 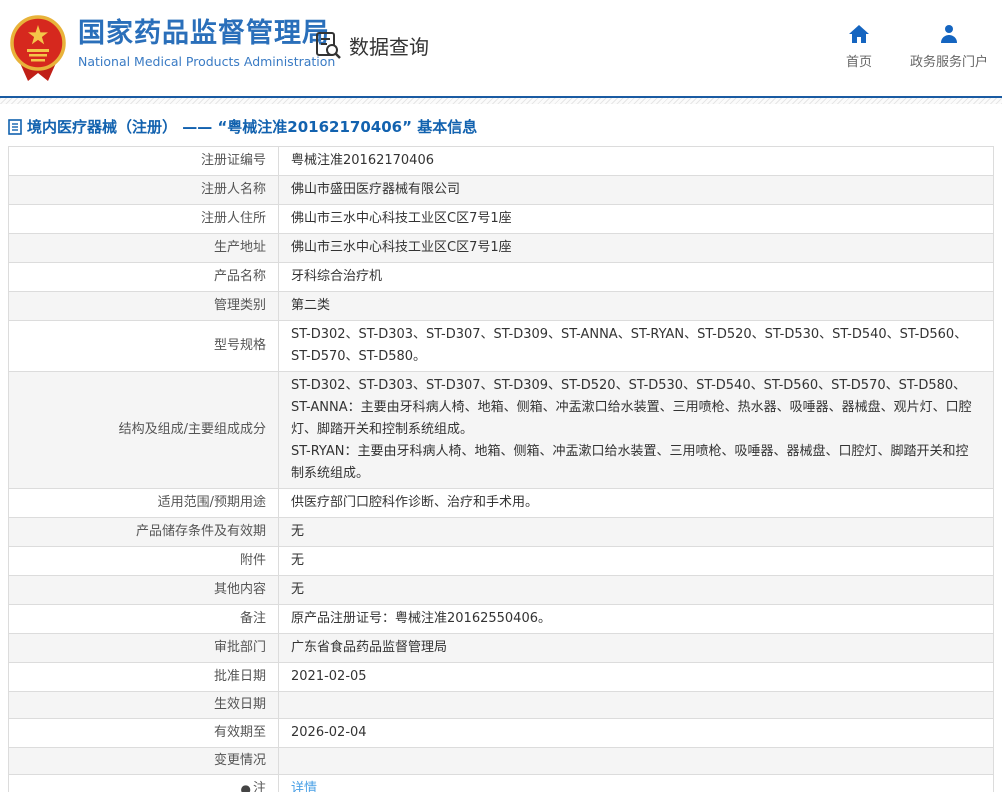 What do you see at coordinates (859, 47) in the screenshot?
I see `nav-item-home: 首页` at bounding box center [859, 47].